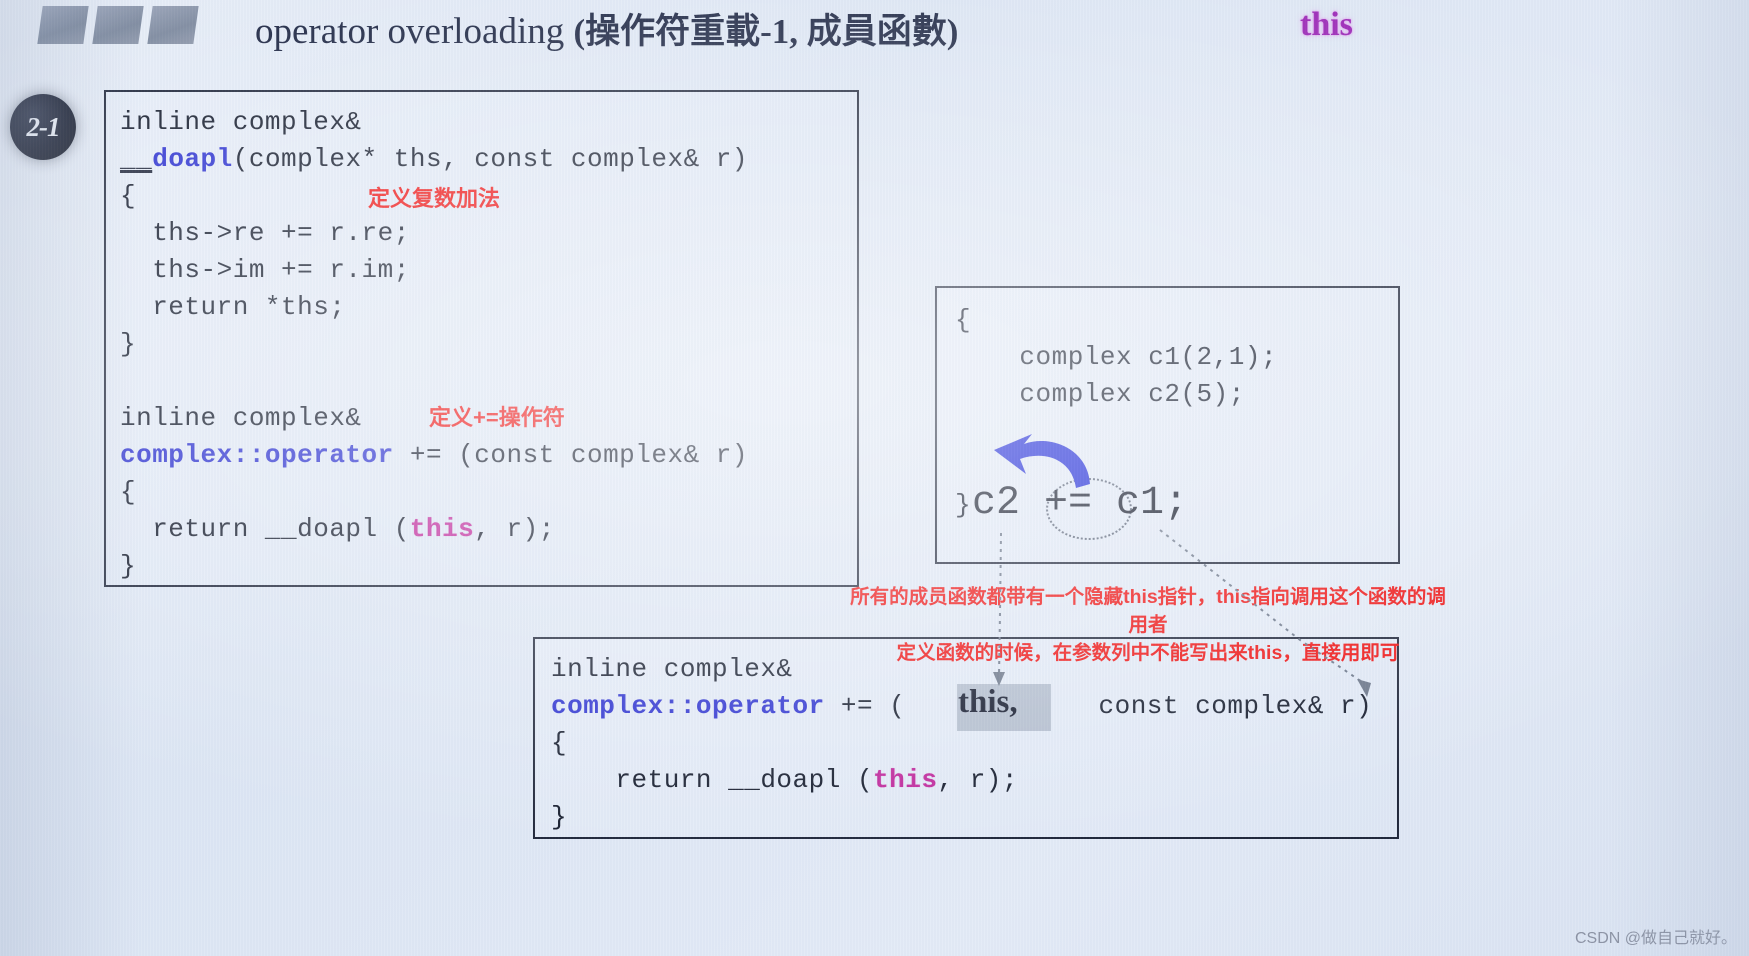 Image resolution: width=1749 pixels, height=956 pixels. Describe the element at coordinates (43, 127) in the screenshot. I see `slide-number-badge: 2-1` at that location.